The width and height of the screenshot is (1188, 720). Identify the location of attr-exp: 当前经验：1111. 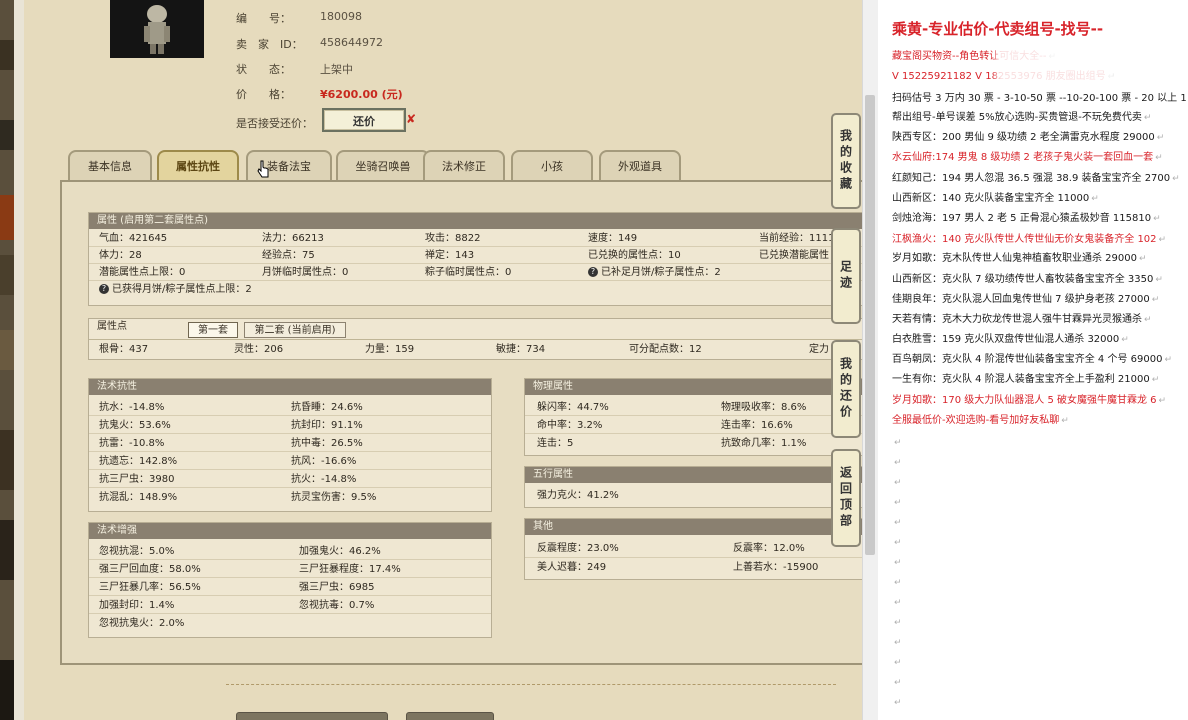
(797, 238).